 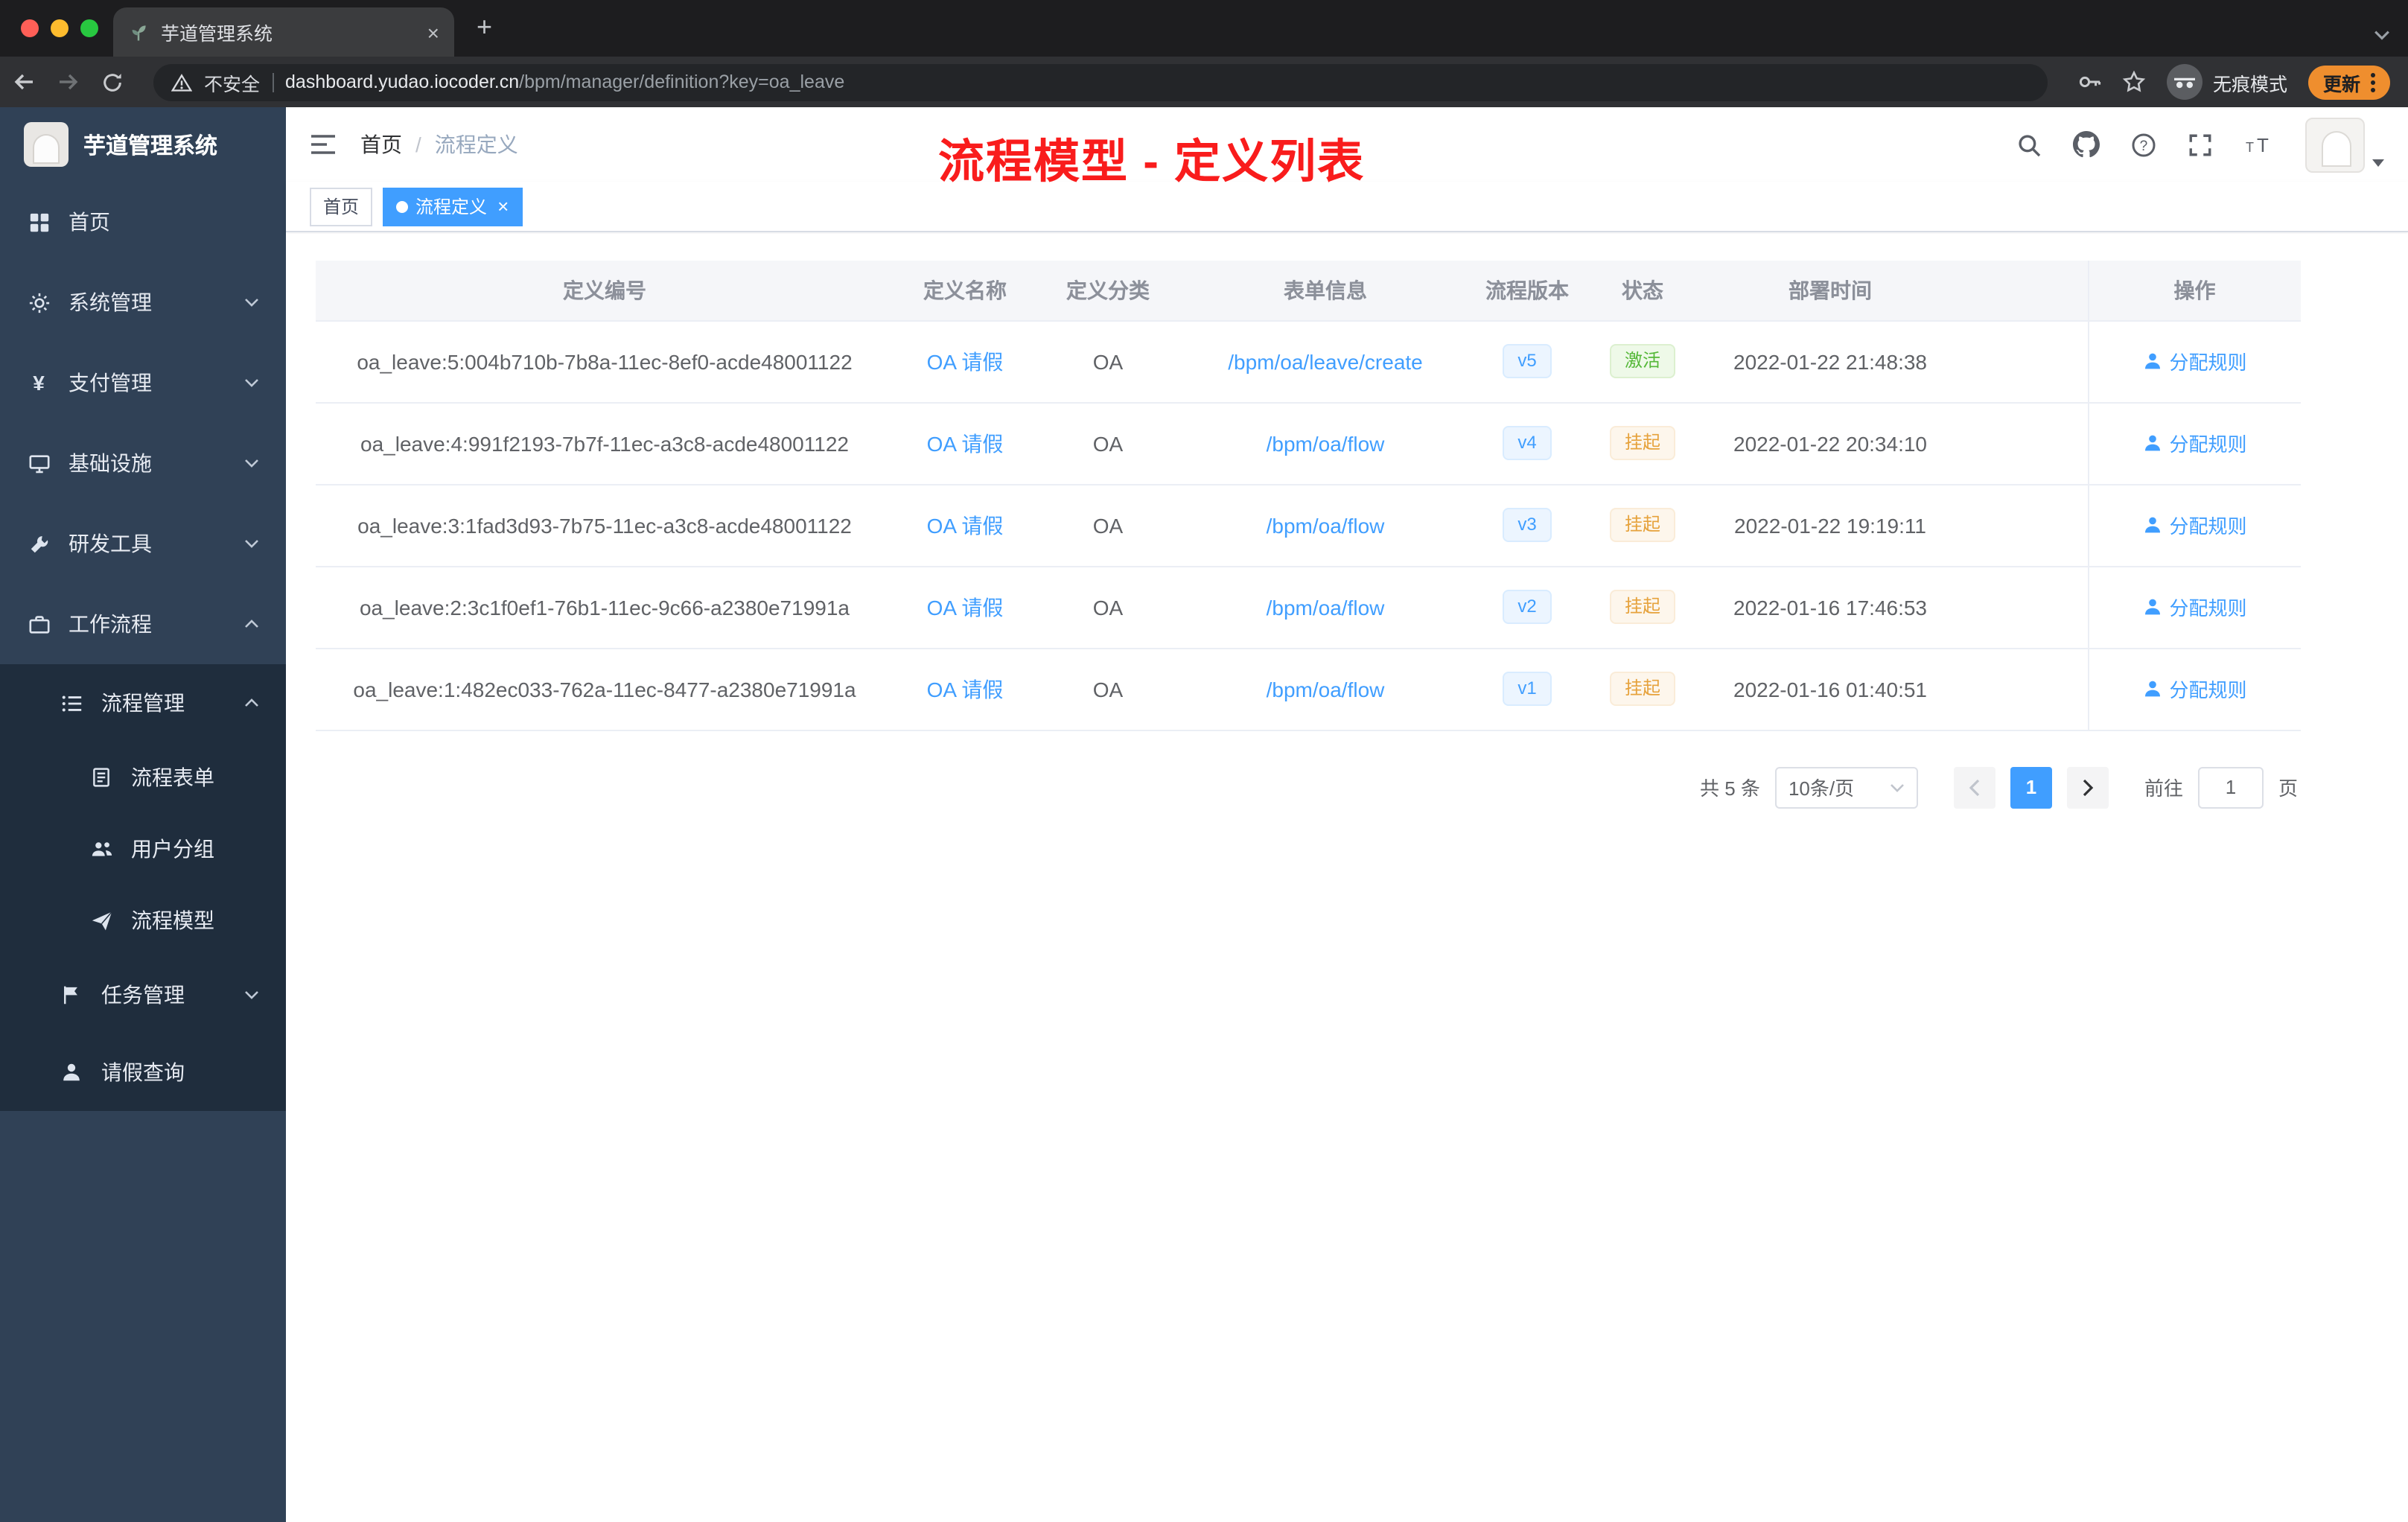 I want to click on workflow-submenu: 流程管理 流程表单 用户分组 流程模型 任务管理 请假查询, so click(x=143, y=887).